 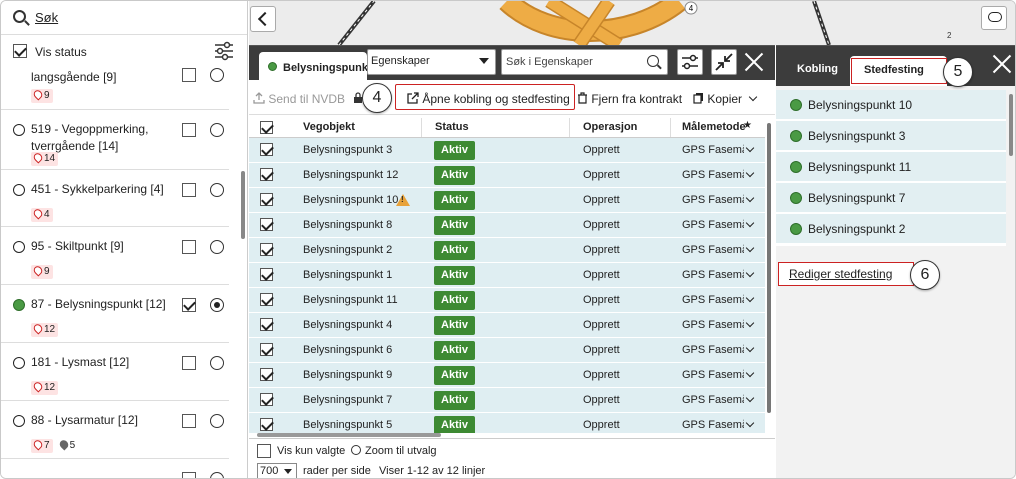 What do you see at coordinates (754, 62) in the screenshot?
I see `close-icon` at bounding box center [754, 62].